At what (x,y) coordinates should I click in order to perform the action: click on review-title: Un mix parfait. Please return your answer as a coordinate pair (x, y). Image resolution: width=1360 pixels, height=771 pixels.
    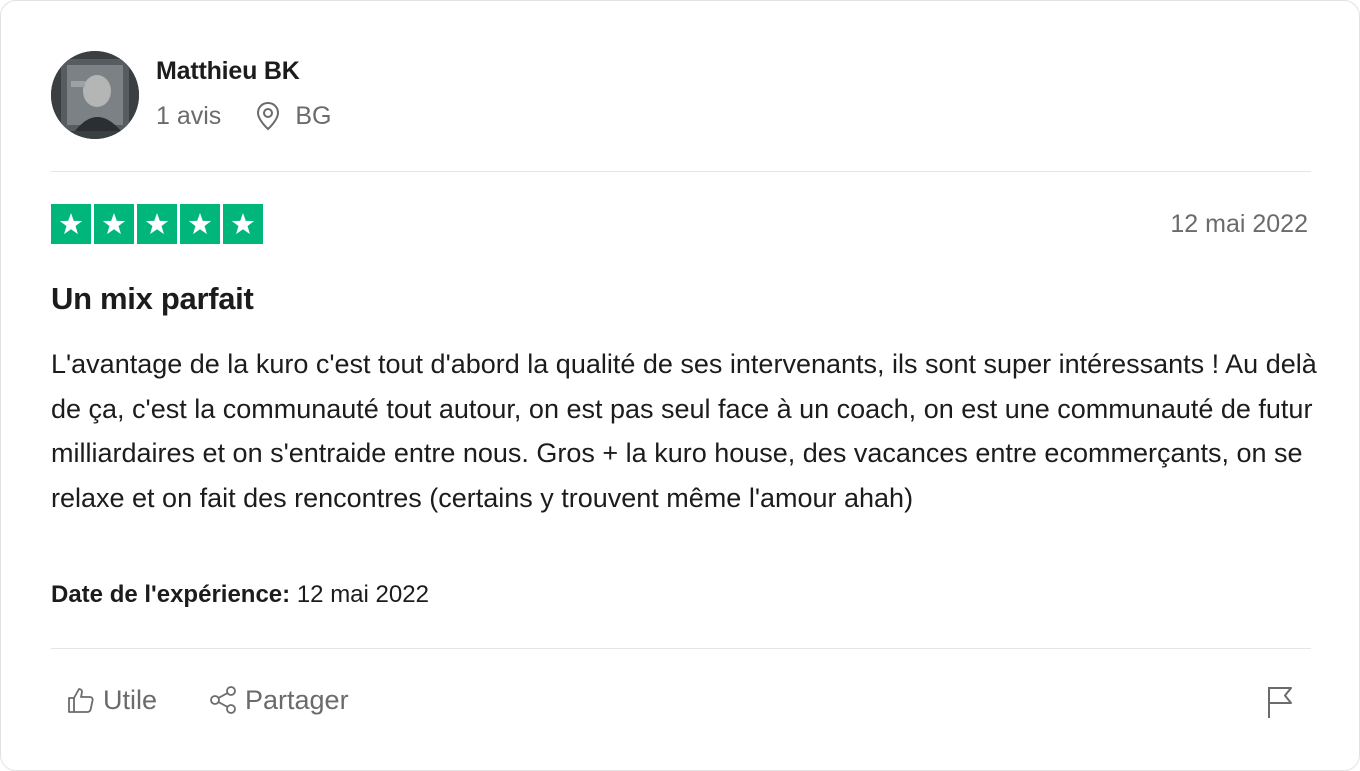
    Looking at the image, I should click on (152, 299).